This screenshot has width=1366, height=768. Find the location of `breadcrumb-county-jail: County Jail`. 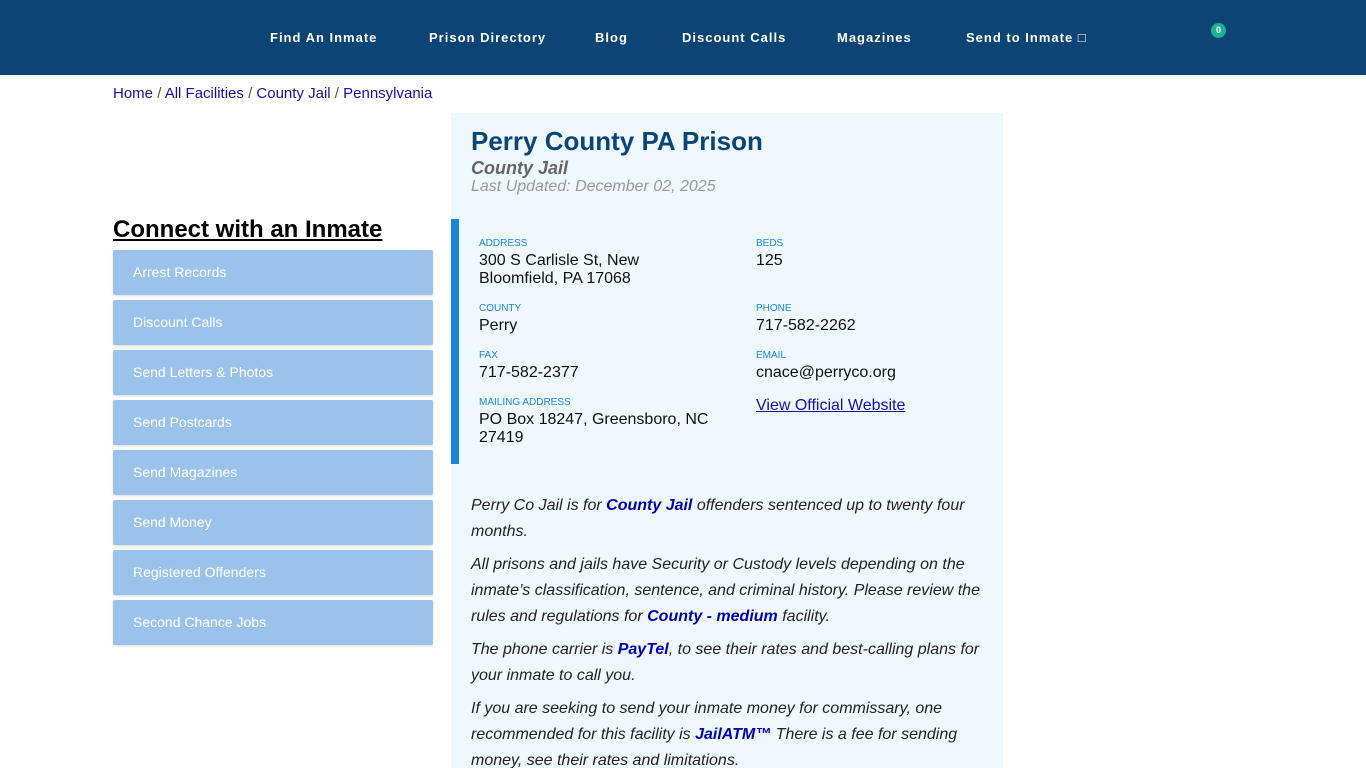

breadcrumb-county-jail: County Jail is located at coordinates (293, 93).